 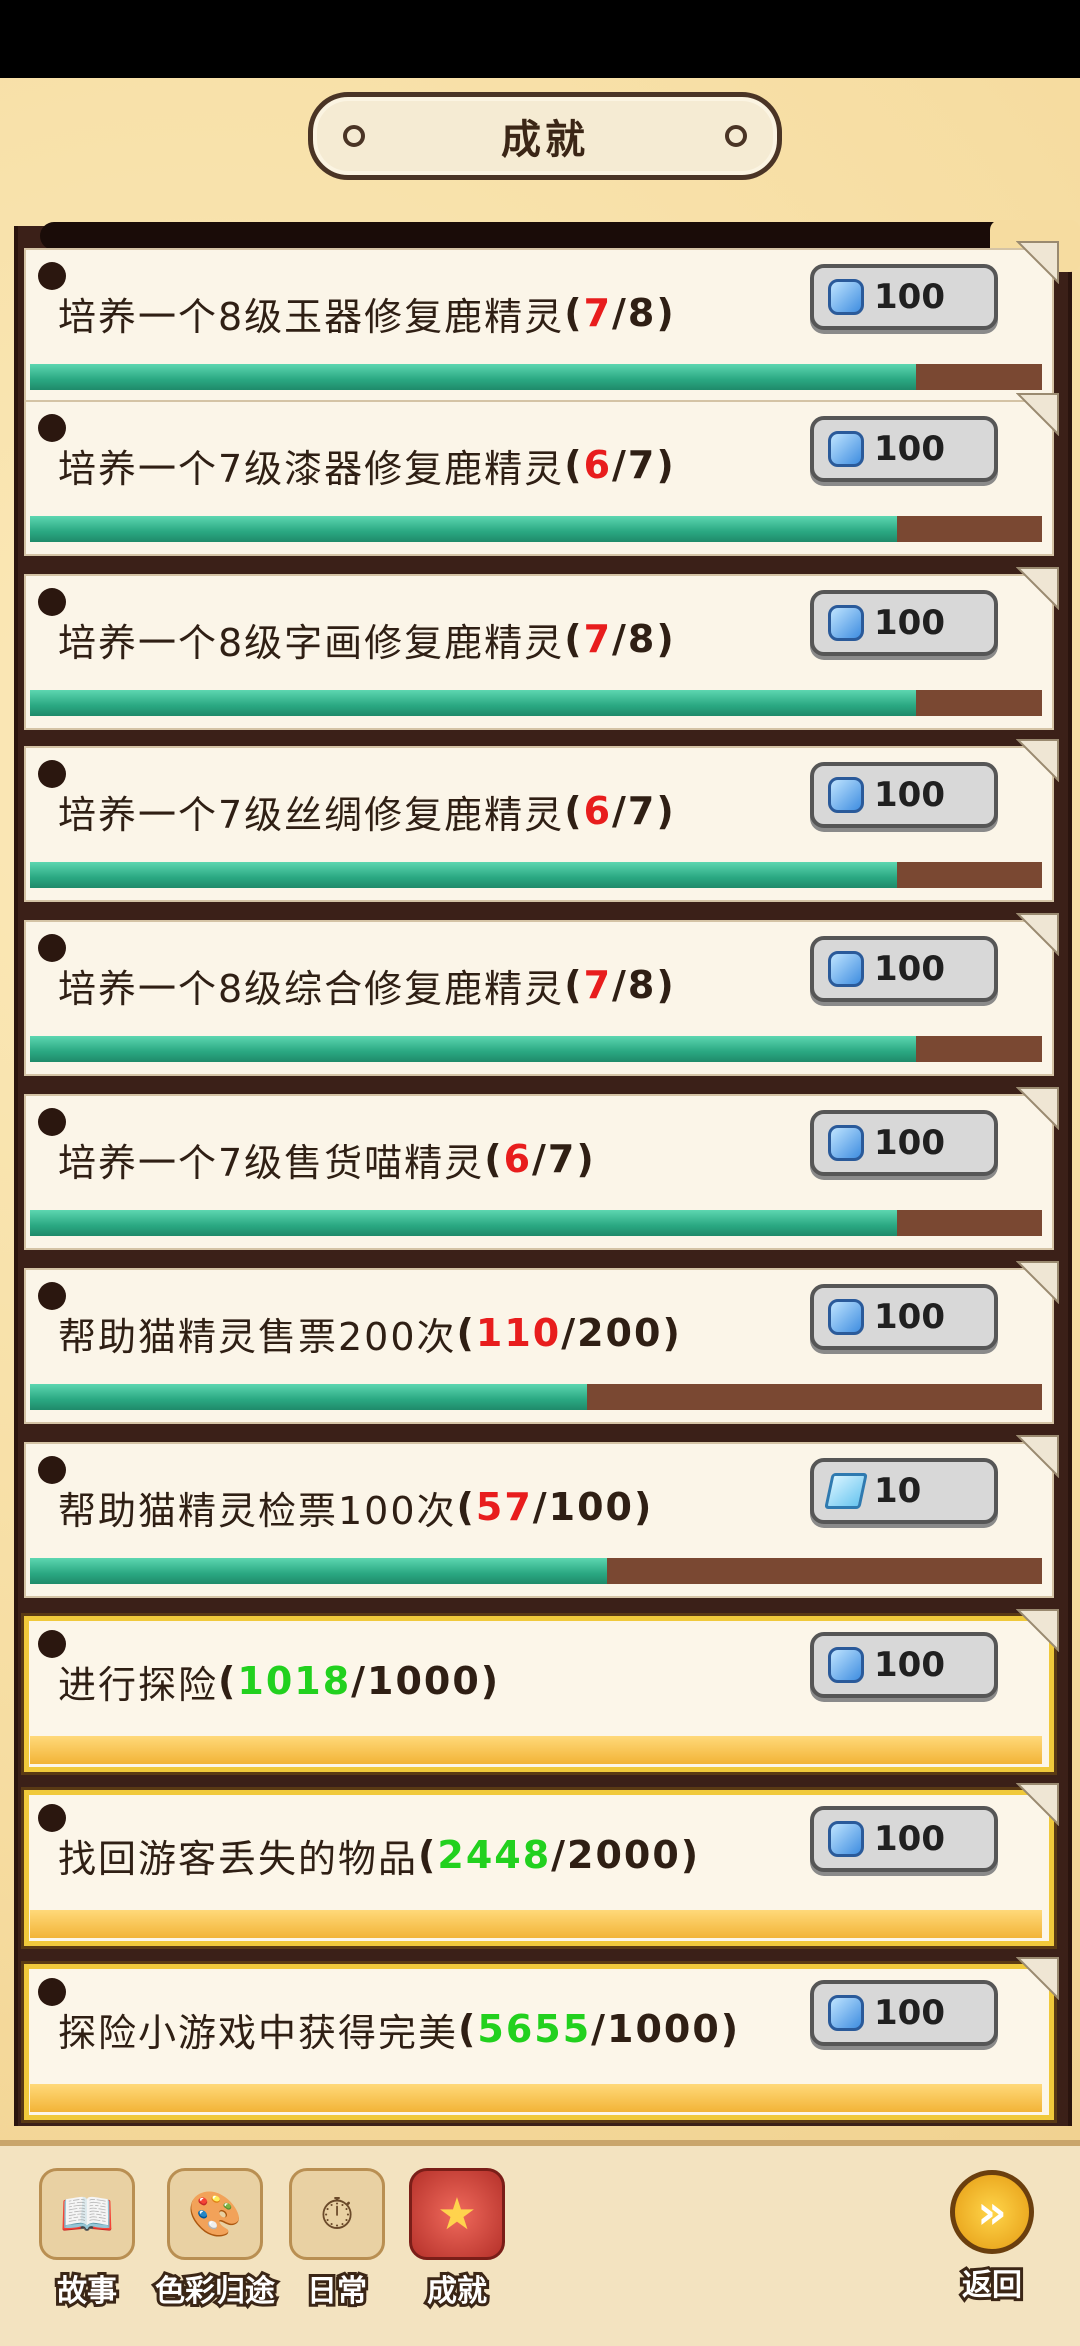 I want to click on nav-color-return: 🎨 色彩归途, so click(x=215, y=2243).